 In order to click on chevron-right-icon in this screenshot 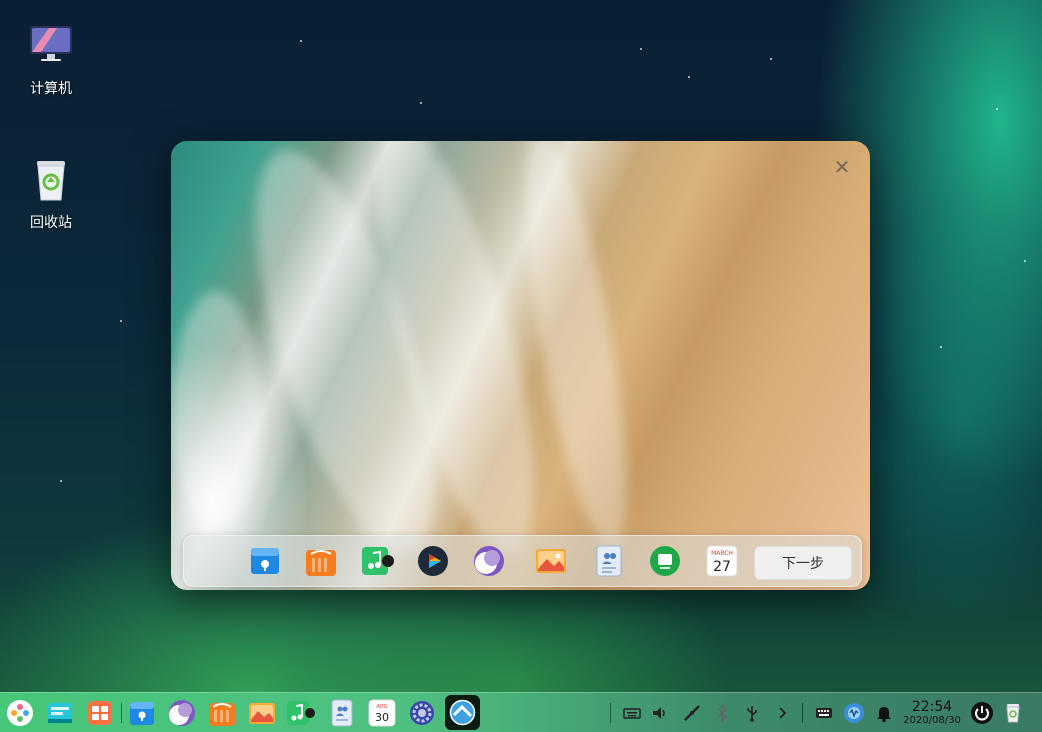, I will do `click(782, 713)`.